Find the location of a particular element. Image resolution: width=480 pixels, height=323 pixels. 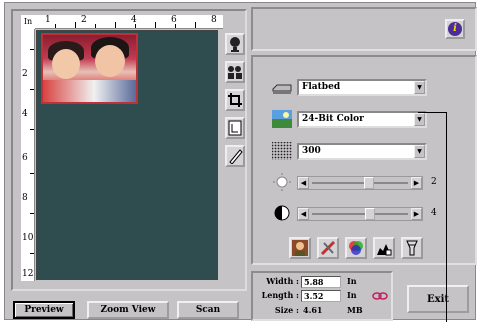

contrast-thumb is located at coordinates (370, 214).